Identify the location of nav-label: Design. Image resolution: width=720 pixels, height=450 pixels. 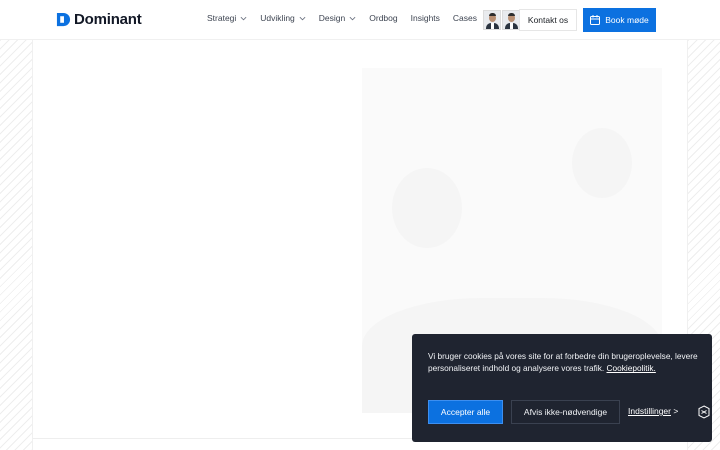
(332, 18).